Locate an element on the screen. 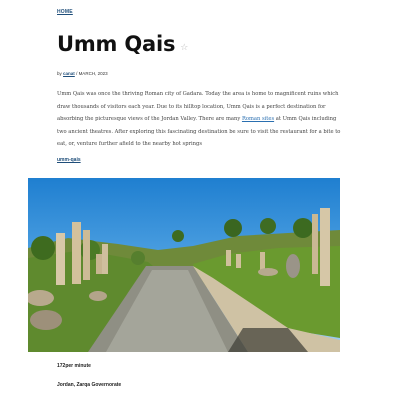 This screenshot has height=410, width=410. breadcrumb-home-link: HOME is located at coordinates (65, 12).